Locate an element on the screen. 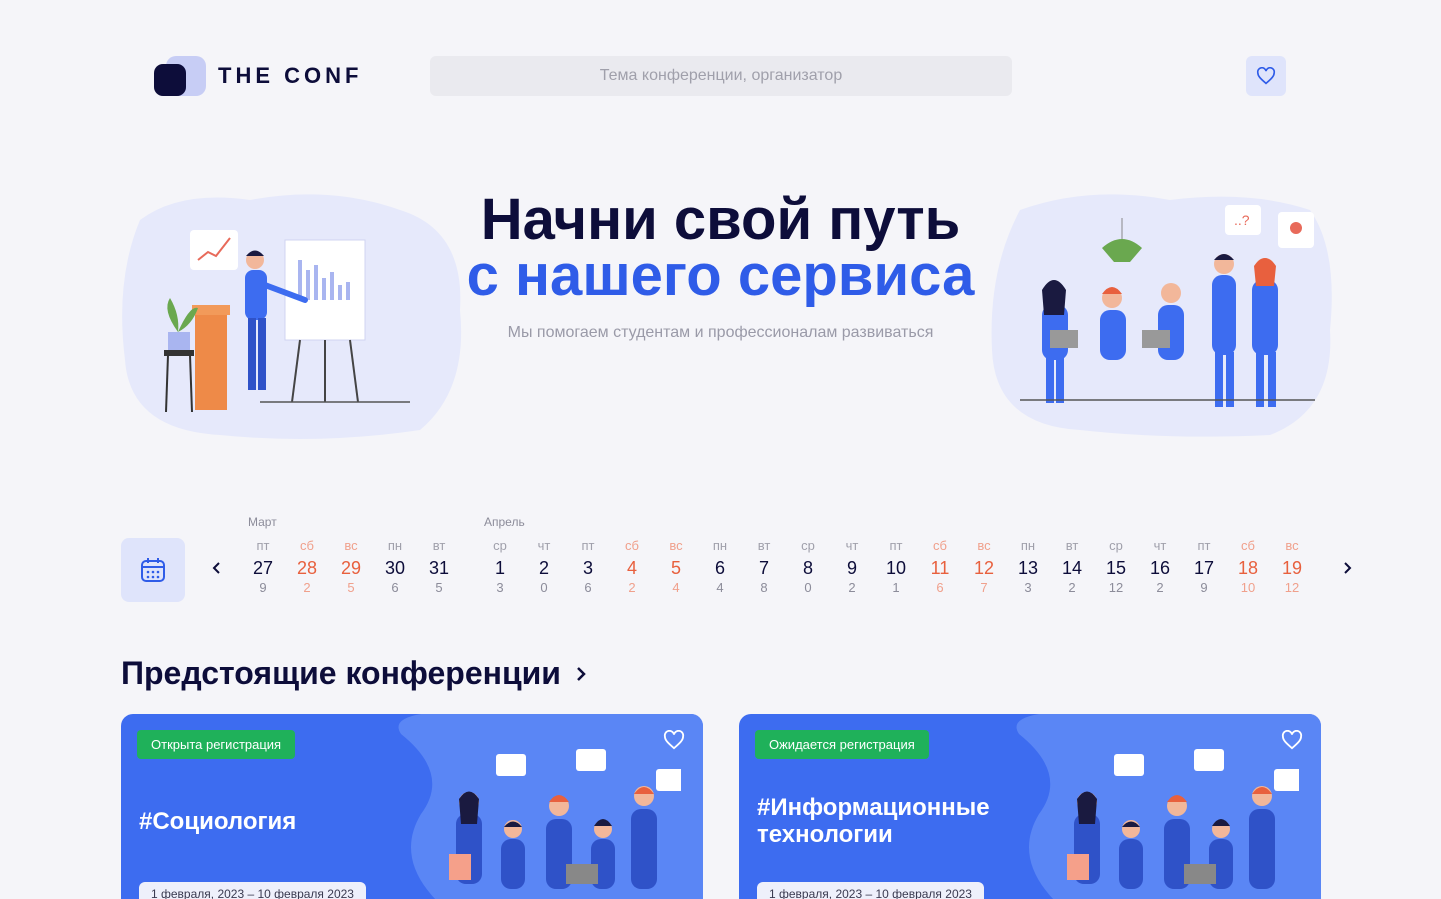 The width and height of the screenshot is (1441, 899). calendar-day: пт 17 9 is located at coordinates (1204, 566).